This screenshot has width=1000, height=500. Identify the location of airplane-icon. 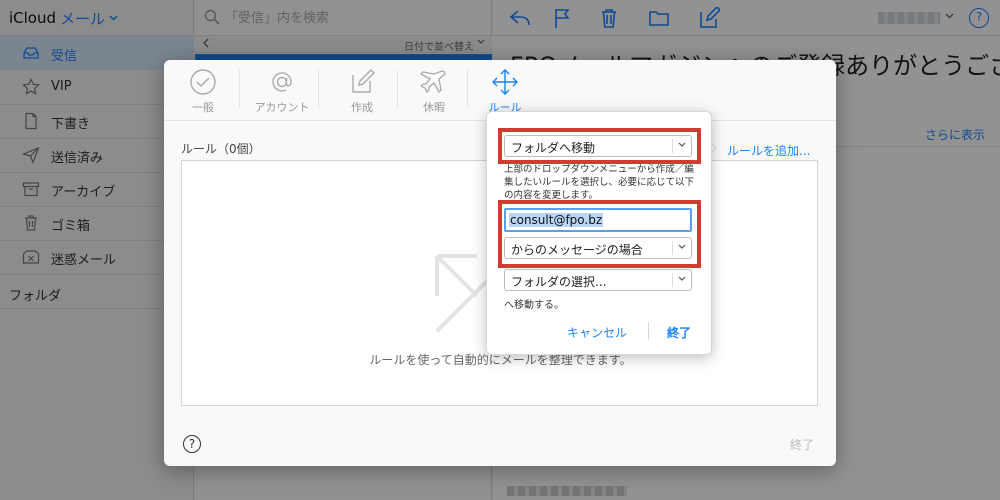
(432, 82).